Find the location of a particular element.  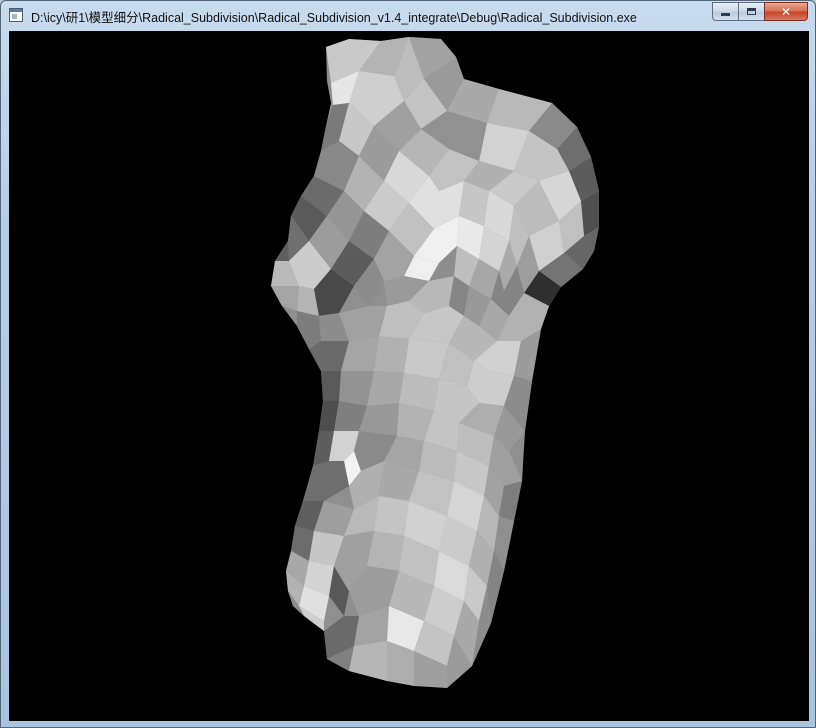

maximize-icon is located at coordinates (751, 11).